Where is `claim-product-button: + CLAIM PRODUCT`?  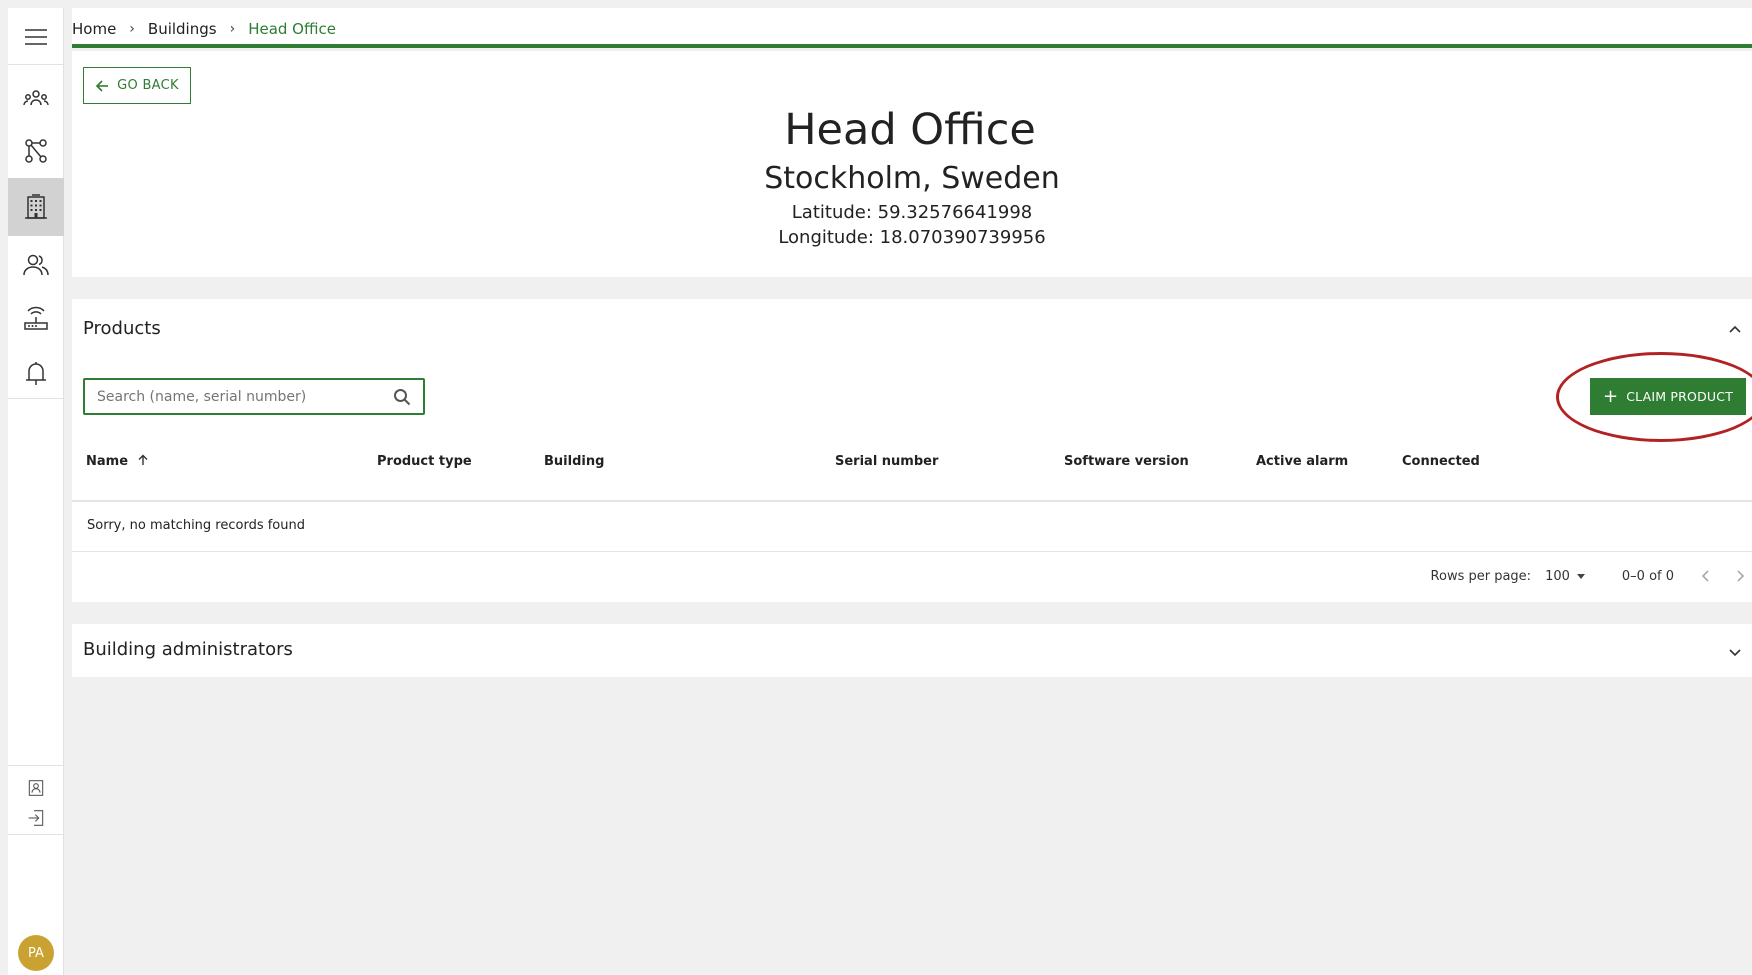
claim-product-button: + CLAIM PRODUCT is located at coordinates (1668, 396).